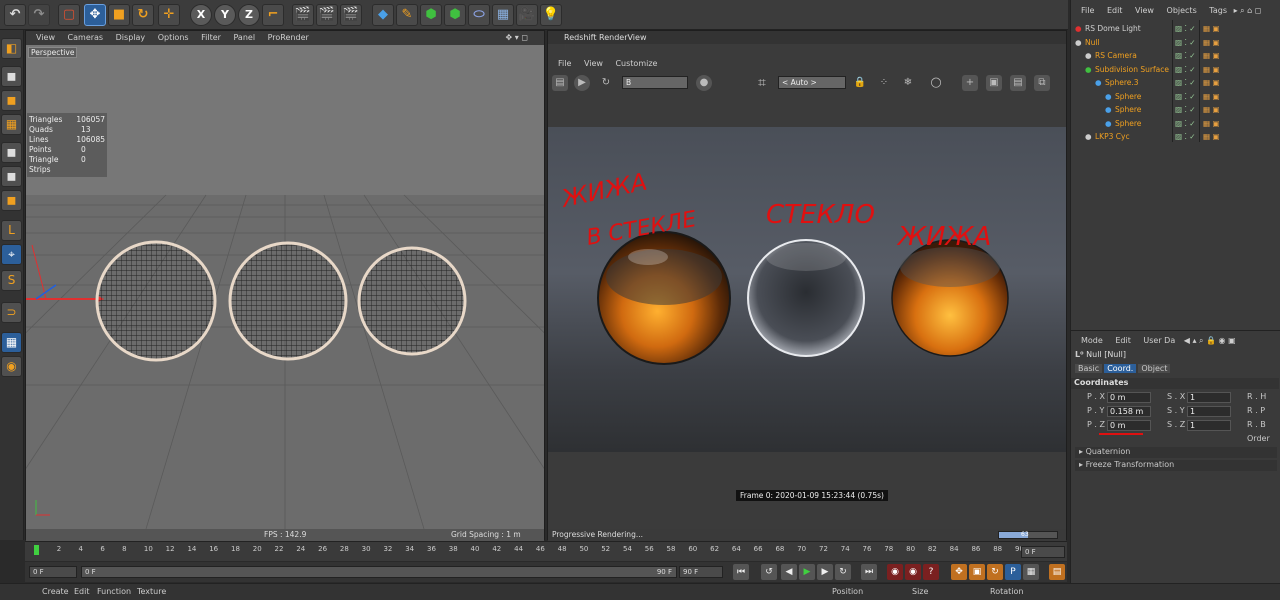 This screenshot has width=1280, height=600. I want to click on polygons-mode-icon: ◼, so click(11, 200).